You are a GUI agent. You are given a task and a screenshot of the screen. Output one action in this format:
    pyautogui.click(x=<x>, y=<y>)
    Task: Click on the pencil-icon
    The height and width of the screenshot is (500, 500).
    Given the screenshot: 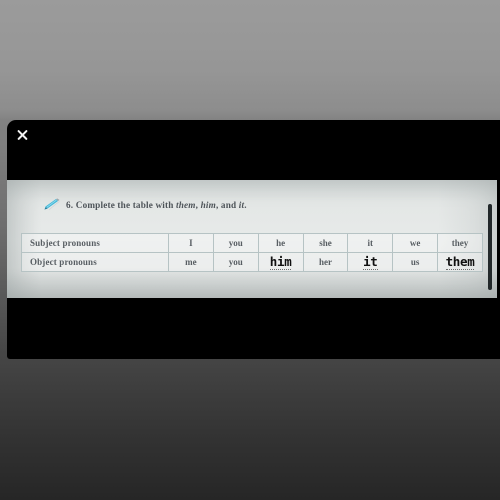 What is the action you would take?
    pyautogui.click(x=52, y=204)
    